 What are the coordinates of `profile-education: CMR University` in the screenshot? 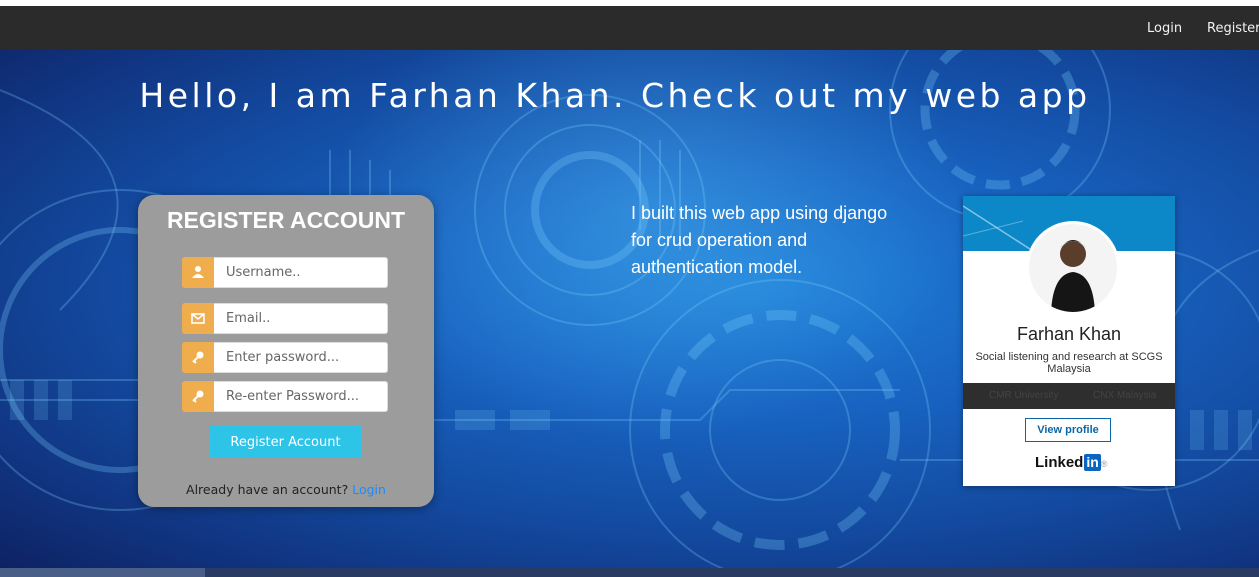 It's located at (1024, 395).